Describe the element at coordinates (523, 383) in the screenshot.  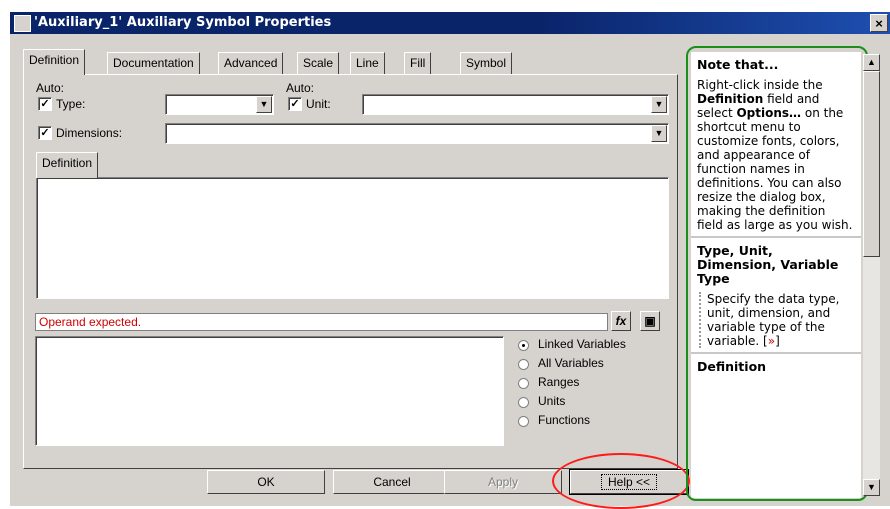
I see `radio-ranges` at that location.